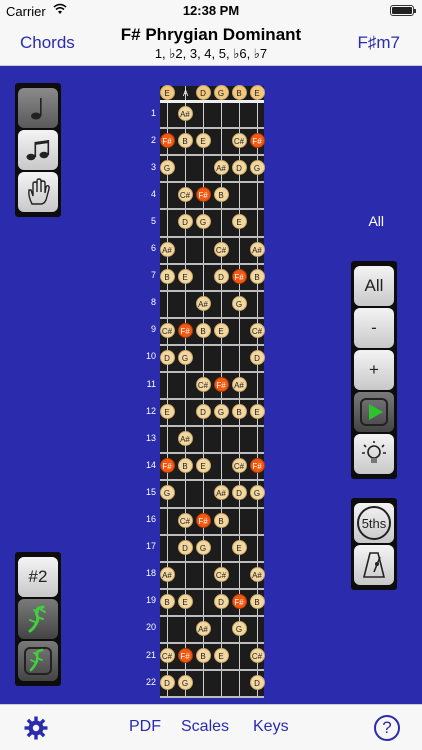 The width and height of the screenshot is (422, 750). Describe the element at coordinates (38, 661) in the screenshot. I see `lizard-loop-button` at that location.